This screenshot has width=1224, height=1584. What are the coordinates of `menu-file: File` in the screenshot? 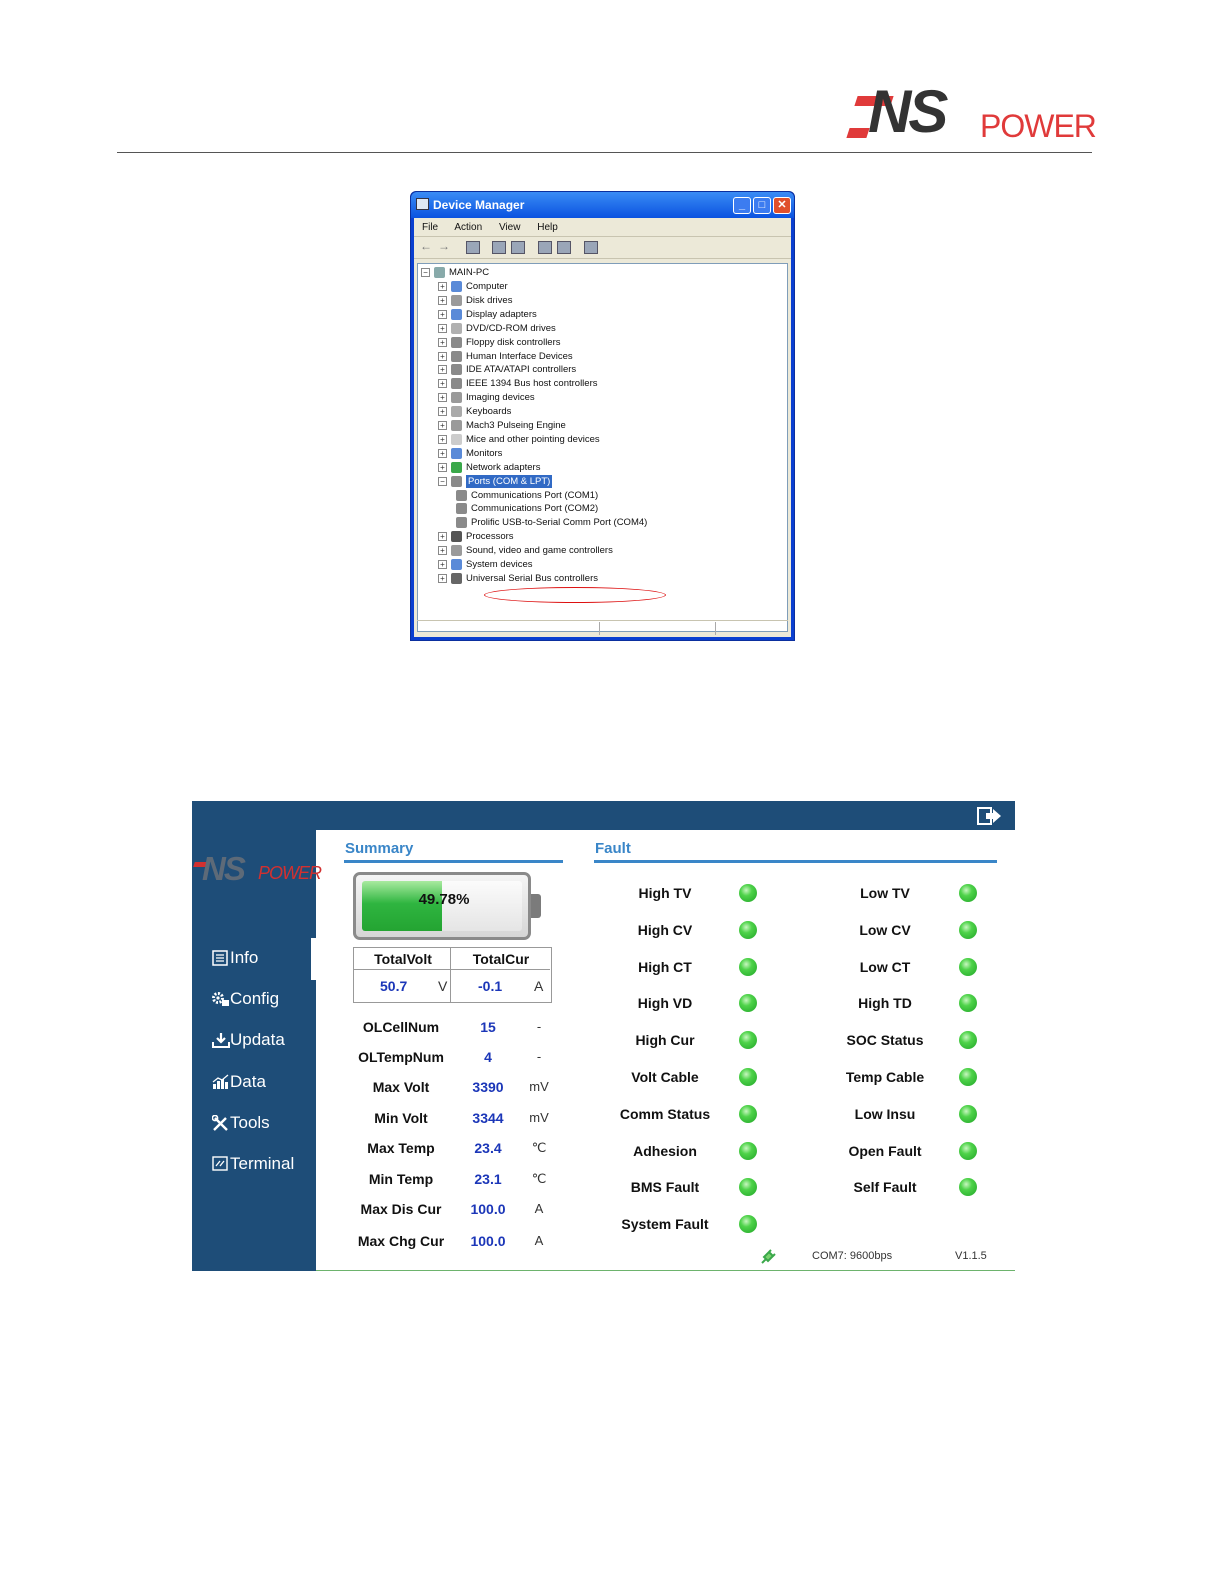 It's located at (430, 227).